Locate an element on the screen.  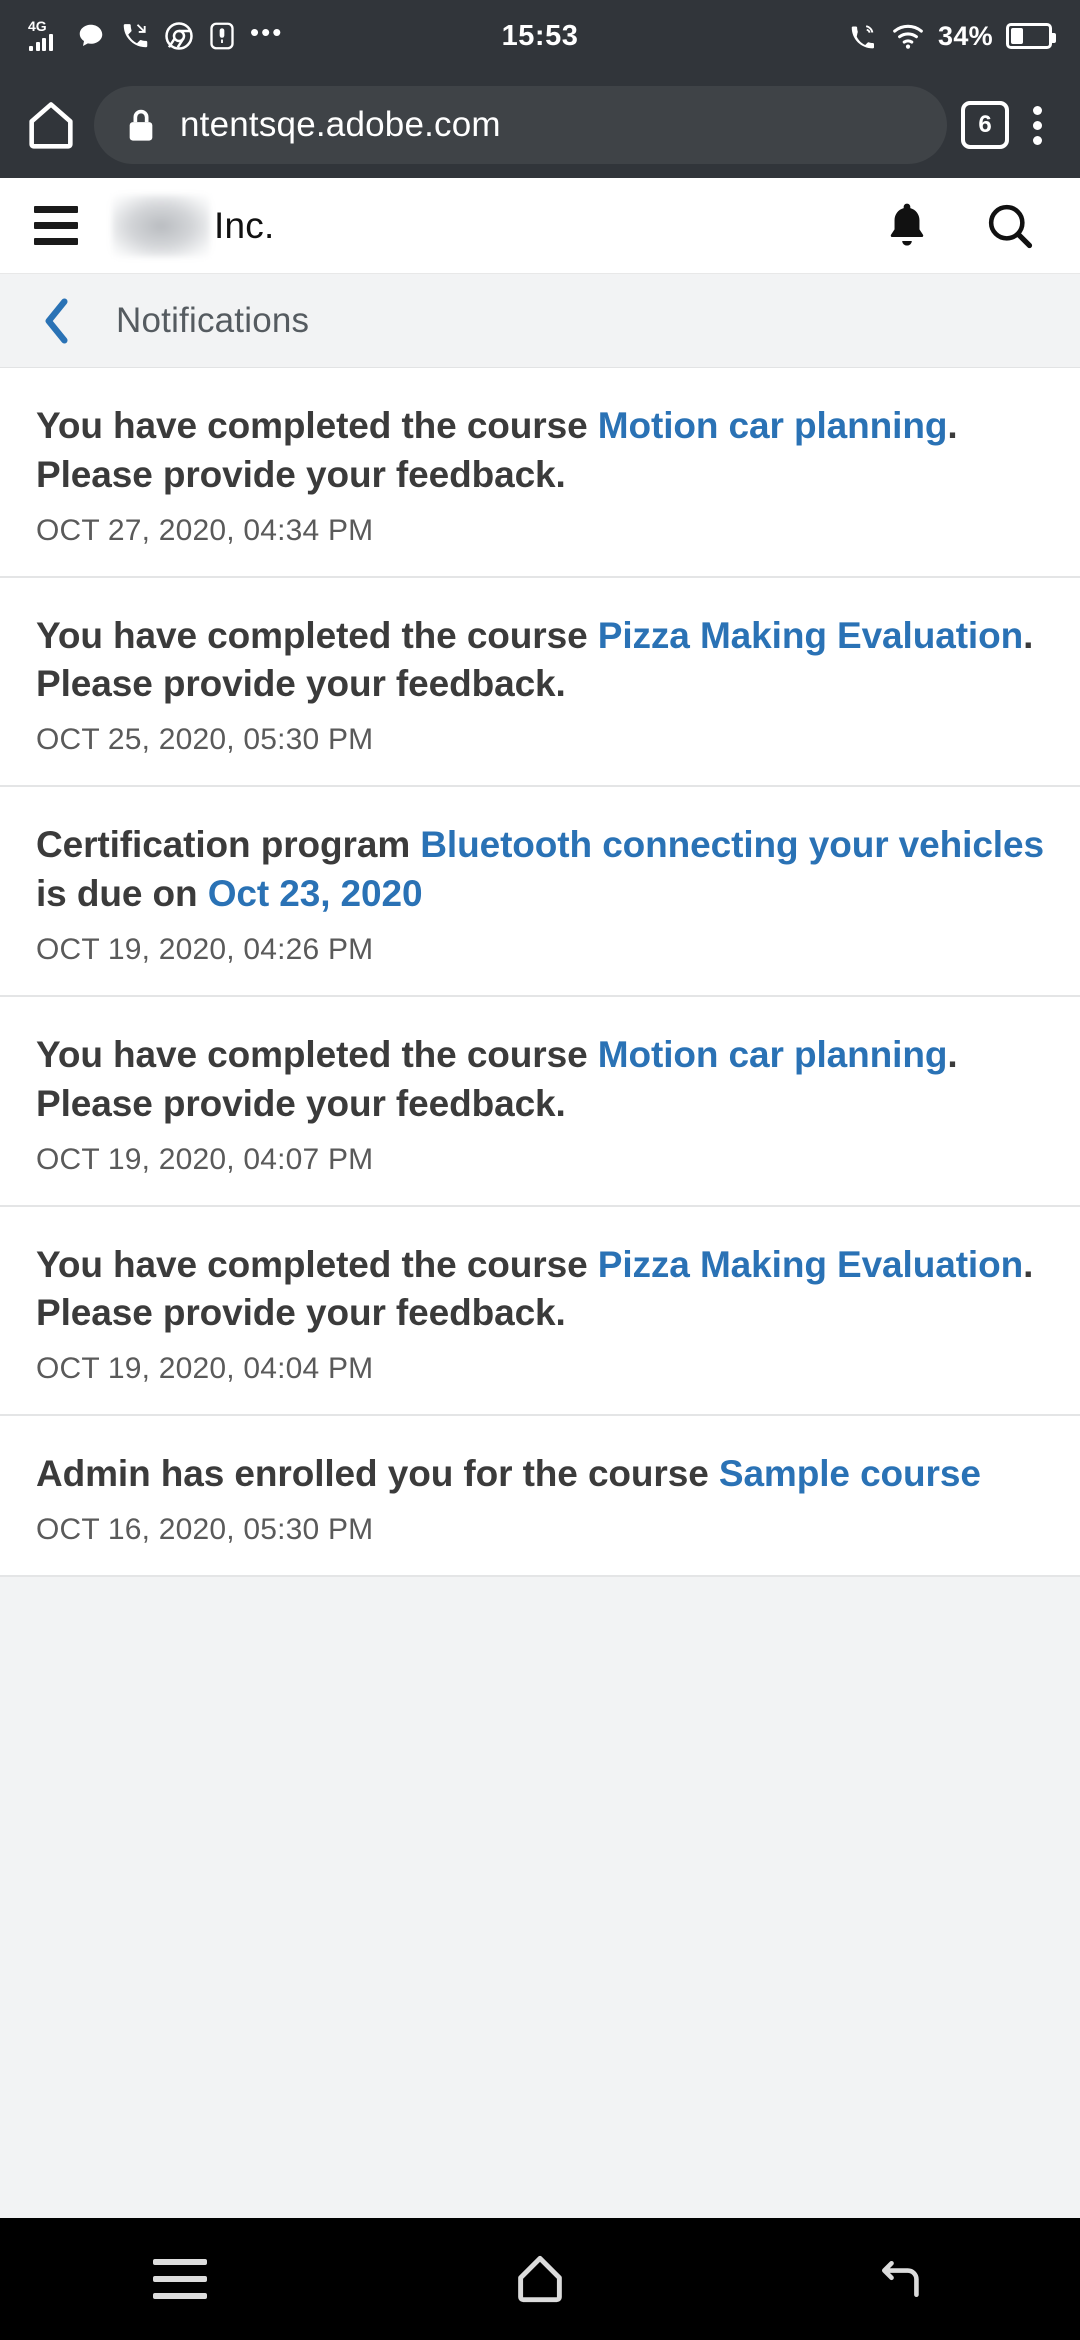
overflow-icon: ••• is located at coordinates (267, 32).